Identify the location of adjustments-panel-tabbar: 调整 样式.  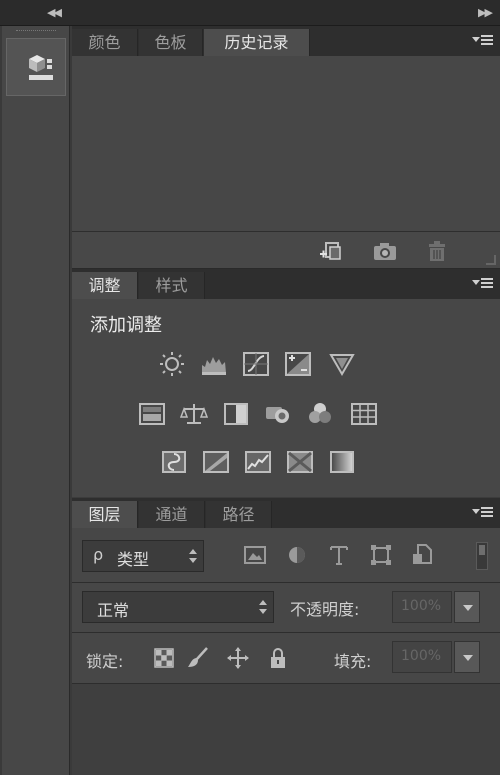
(286, 284).